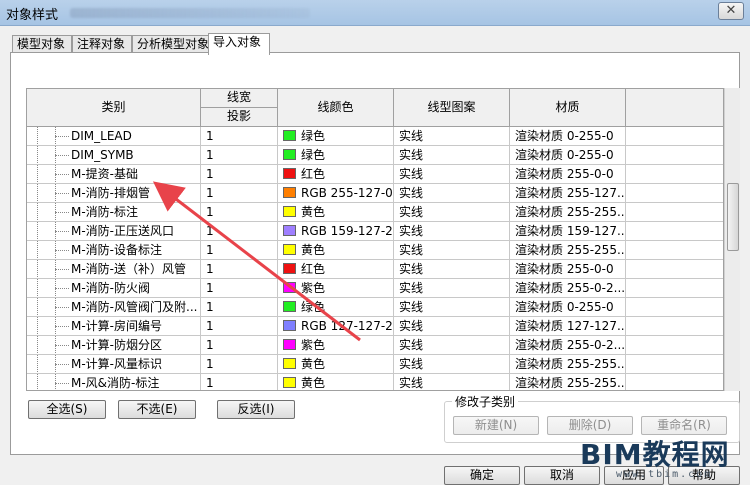  I want to click on invert-selection-button: 反选(I), so click(256, 409).